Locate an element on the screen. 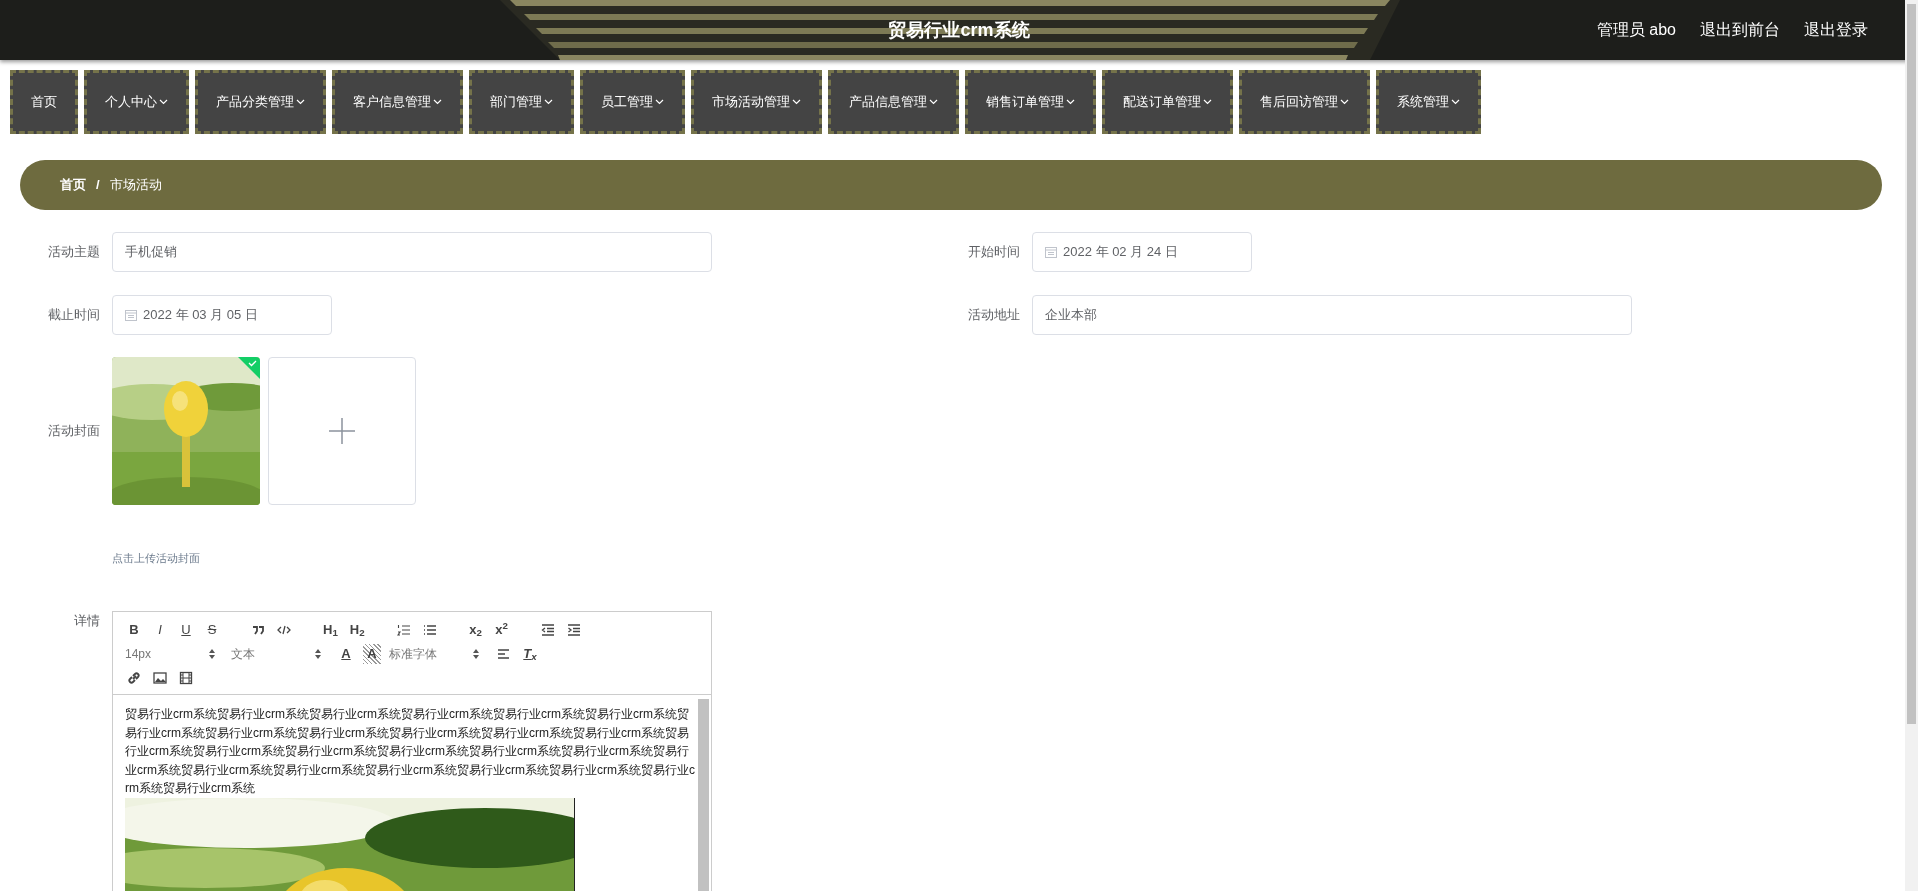 The width and height of the screenshot is (1918, 891). indent-icon is located at coordinates (573, 630).